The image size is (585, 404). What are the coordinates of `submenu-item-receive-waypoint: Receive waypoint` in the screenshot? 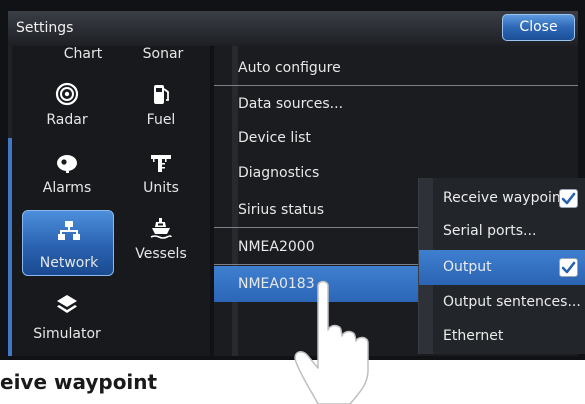 It's located at (502, 198).